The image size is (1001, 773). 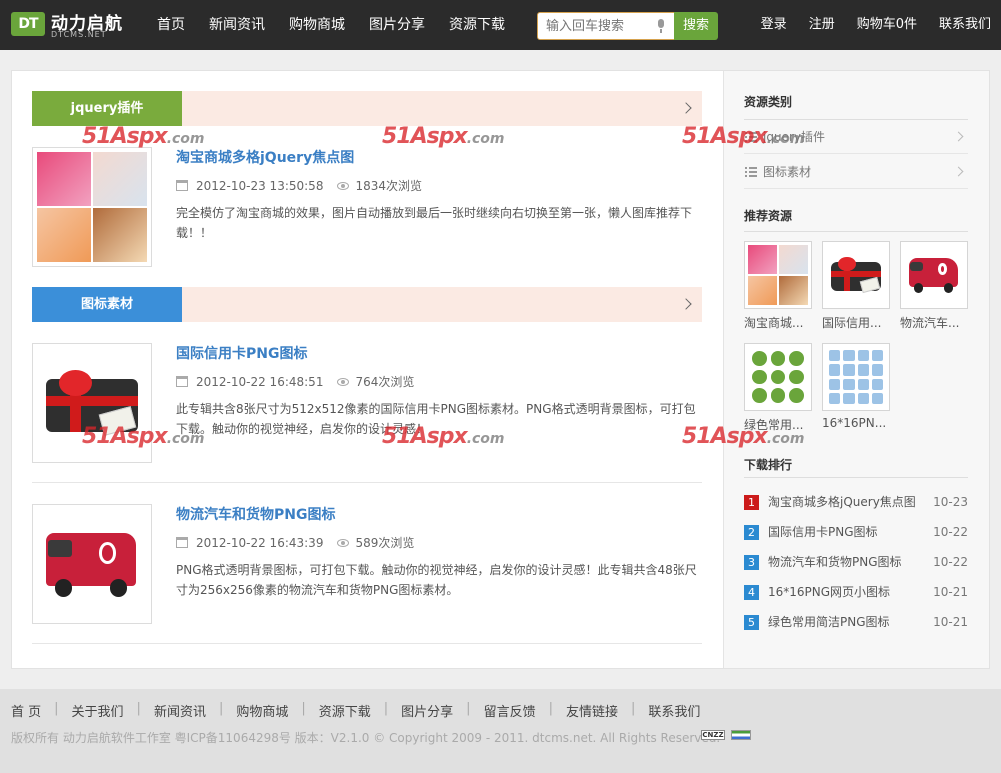 What do you see at coordinates (959, 25) in the screenshot?
I see `contact-link: 联系我们` at bounding box center [959, 25].